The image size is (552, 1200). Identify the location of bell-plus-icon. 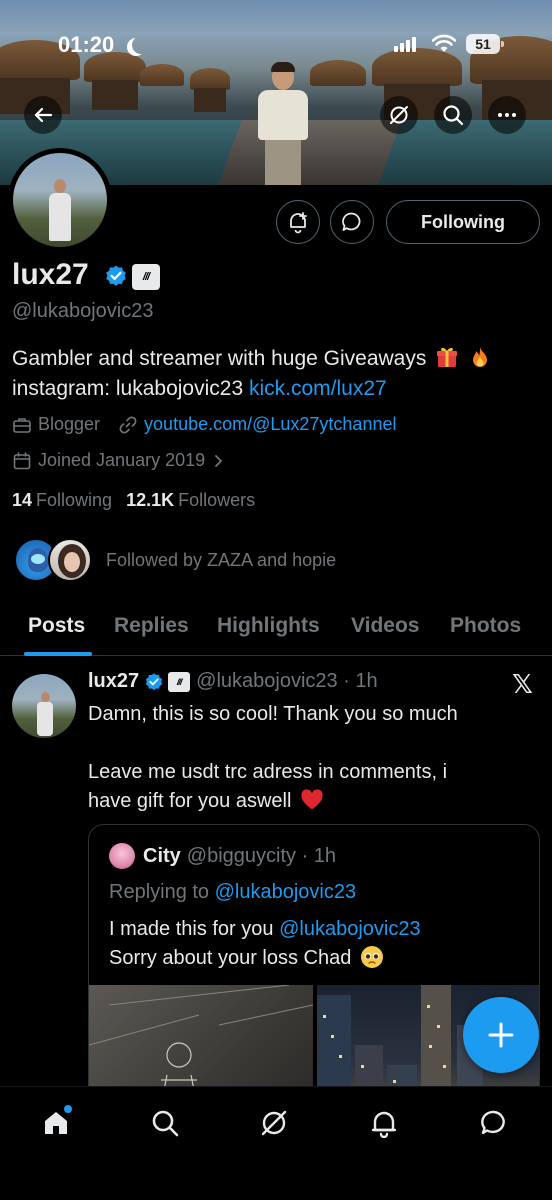
(298, 223).